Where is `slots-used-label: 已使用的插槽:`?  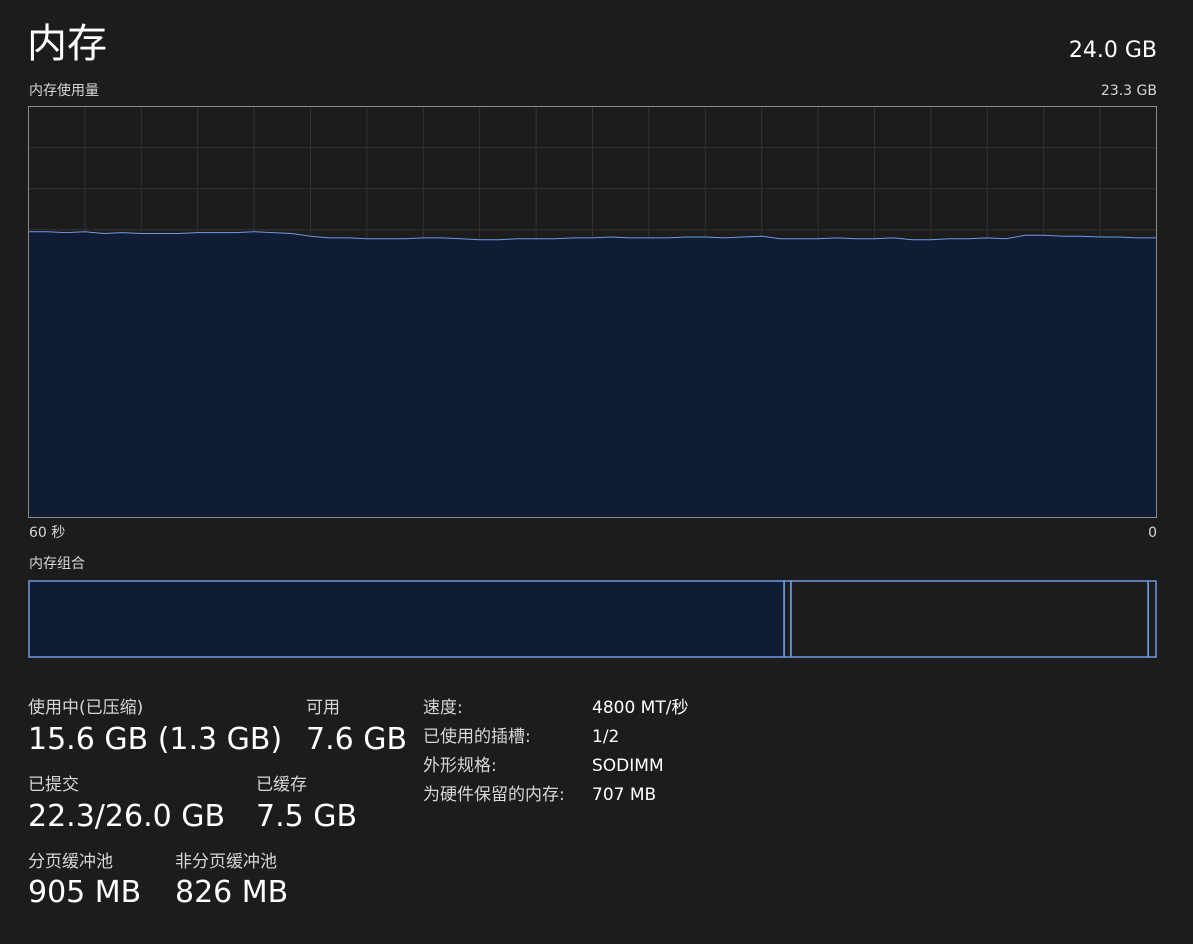
slots-used-label: 已使用的插槽: is located at coordinates (477, 737).